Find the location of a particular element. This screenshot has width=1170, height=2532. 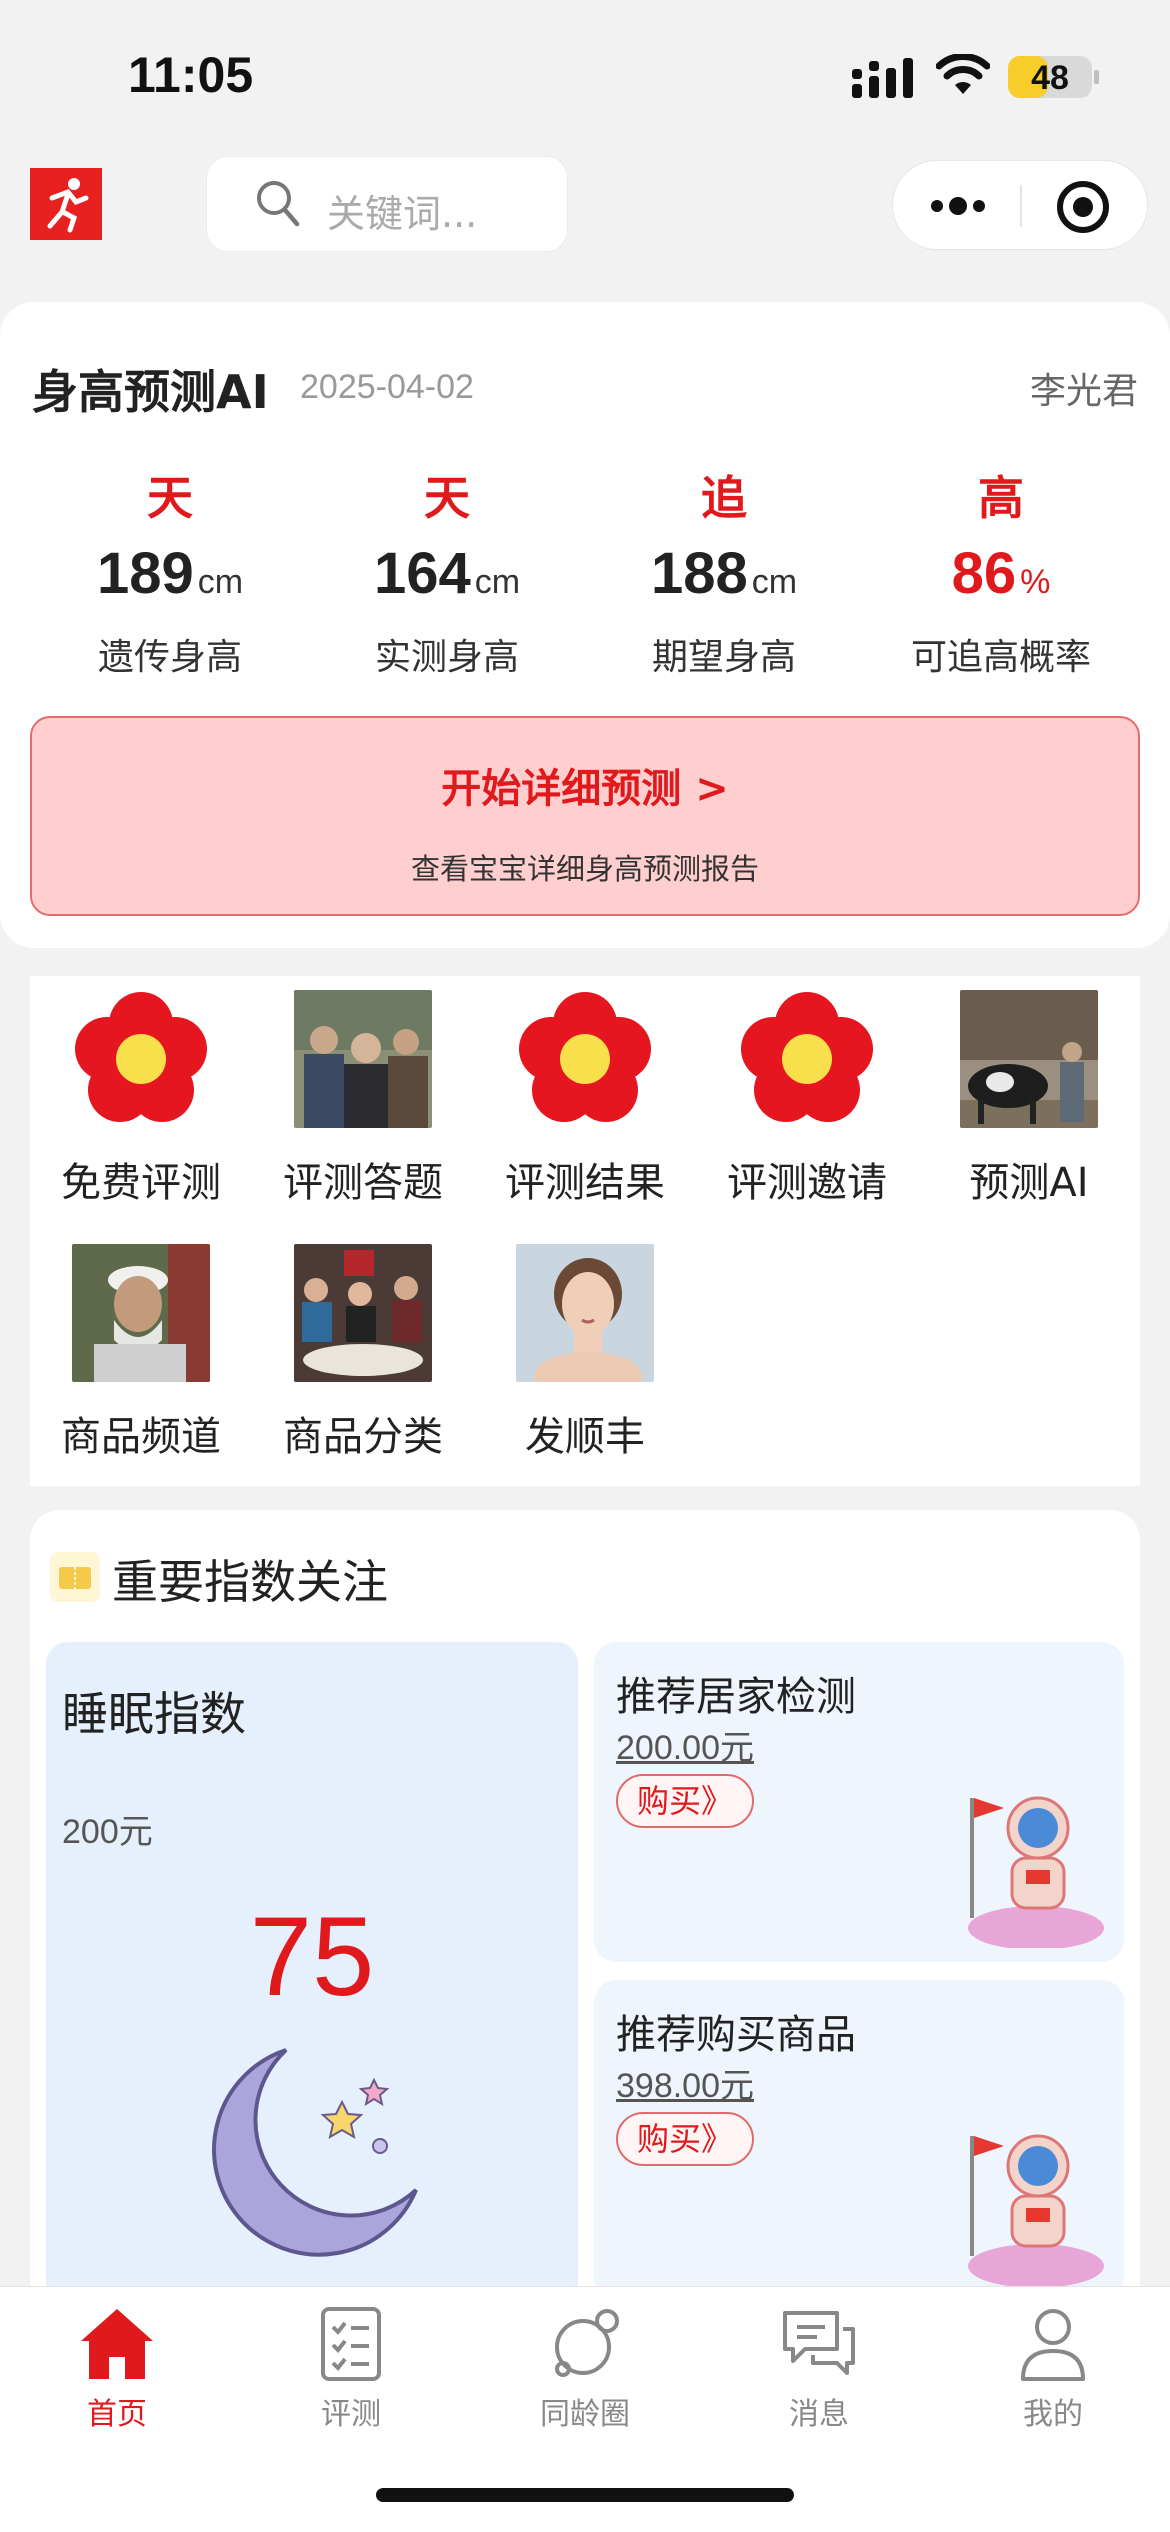

menu-item-sf-express: 发顺丰 is located at coordinates (585, 1353).